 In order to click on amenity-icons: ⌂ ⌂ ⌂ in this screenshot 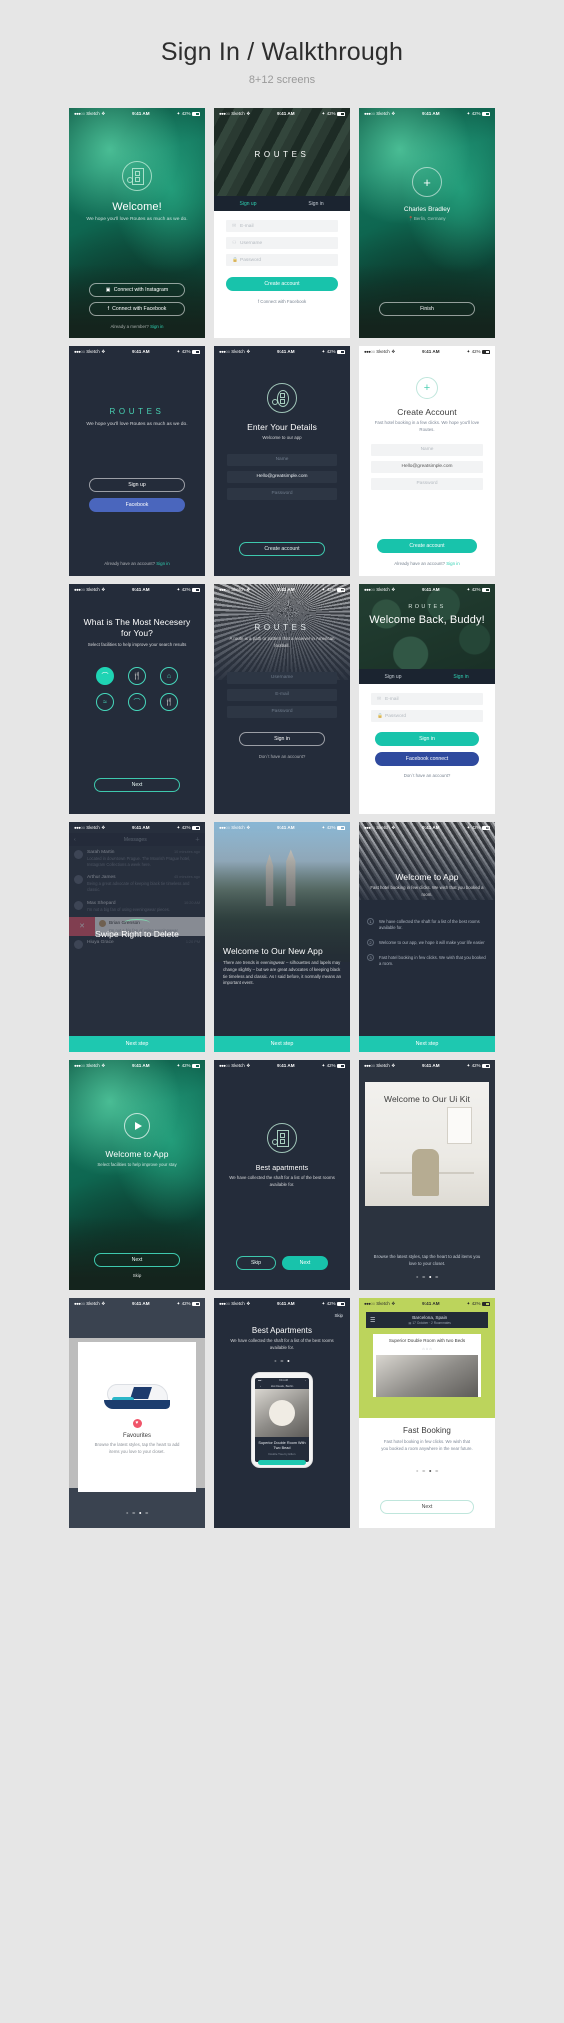, I will do `click(427, 1348)`.